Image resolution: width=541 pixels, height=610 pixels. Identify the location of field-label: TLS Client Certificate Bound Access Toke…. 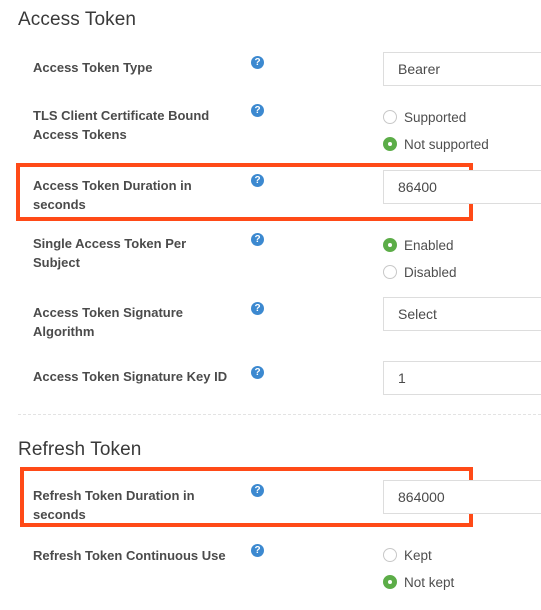
(121, 125).